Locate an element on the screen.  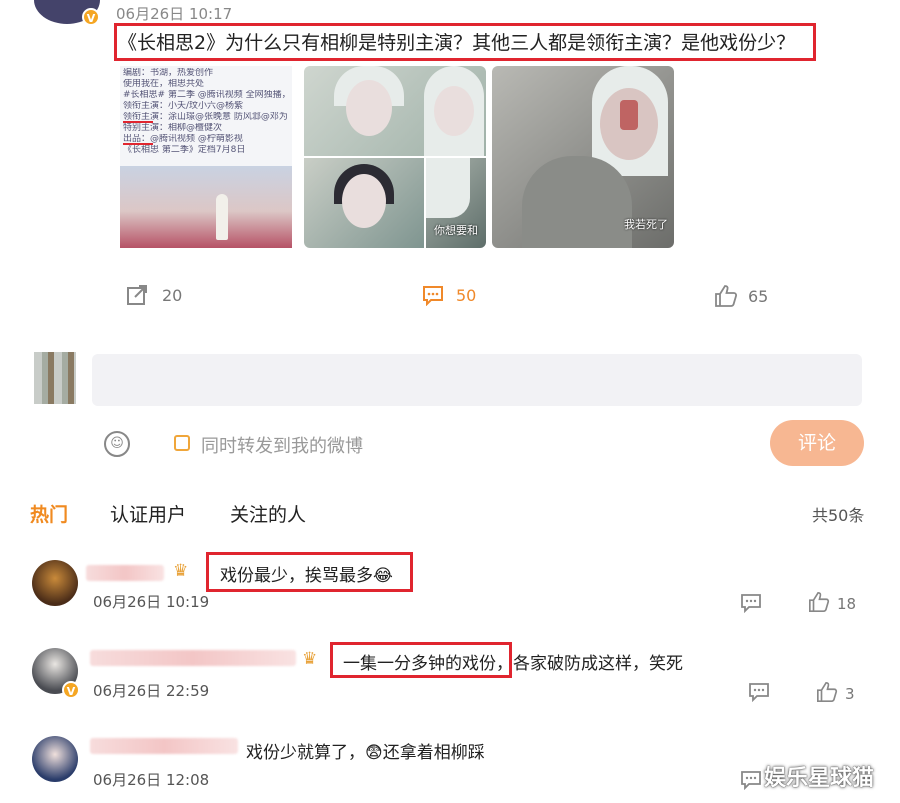
comment-text: 一集一分多钟的戏份，各家破防成这样，笑死 is located at coordinates (513, 664).